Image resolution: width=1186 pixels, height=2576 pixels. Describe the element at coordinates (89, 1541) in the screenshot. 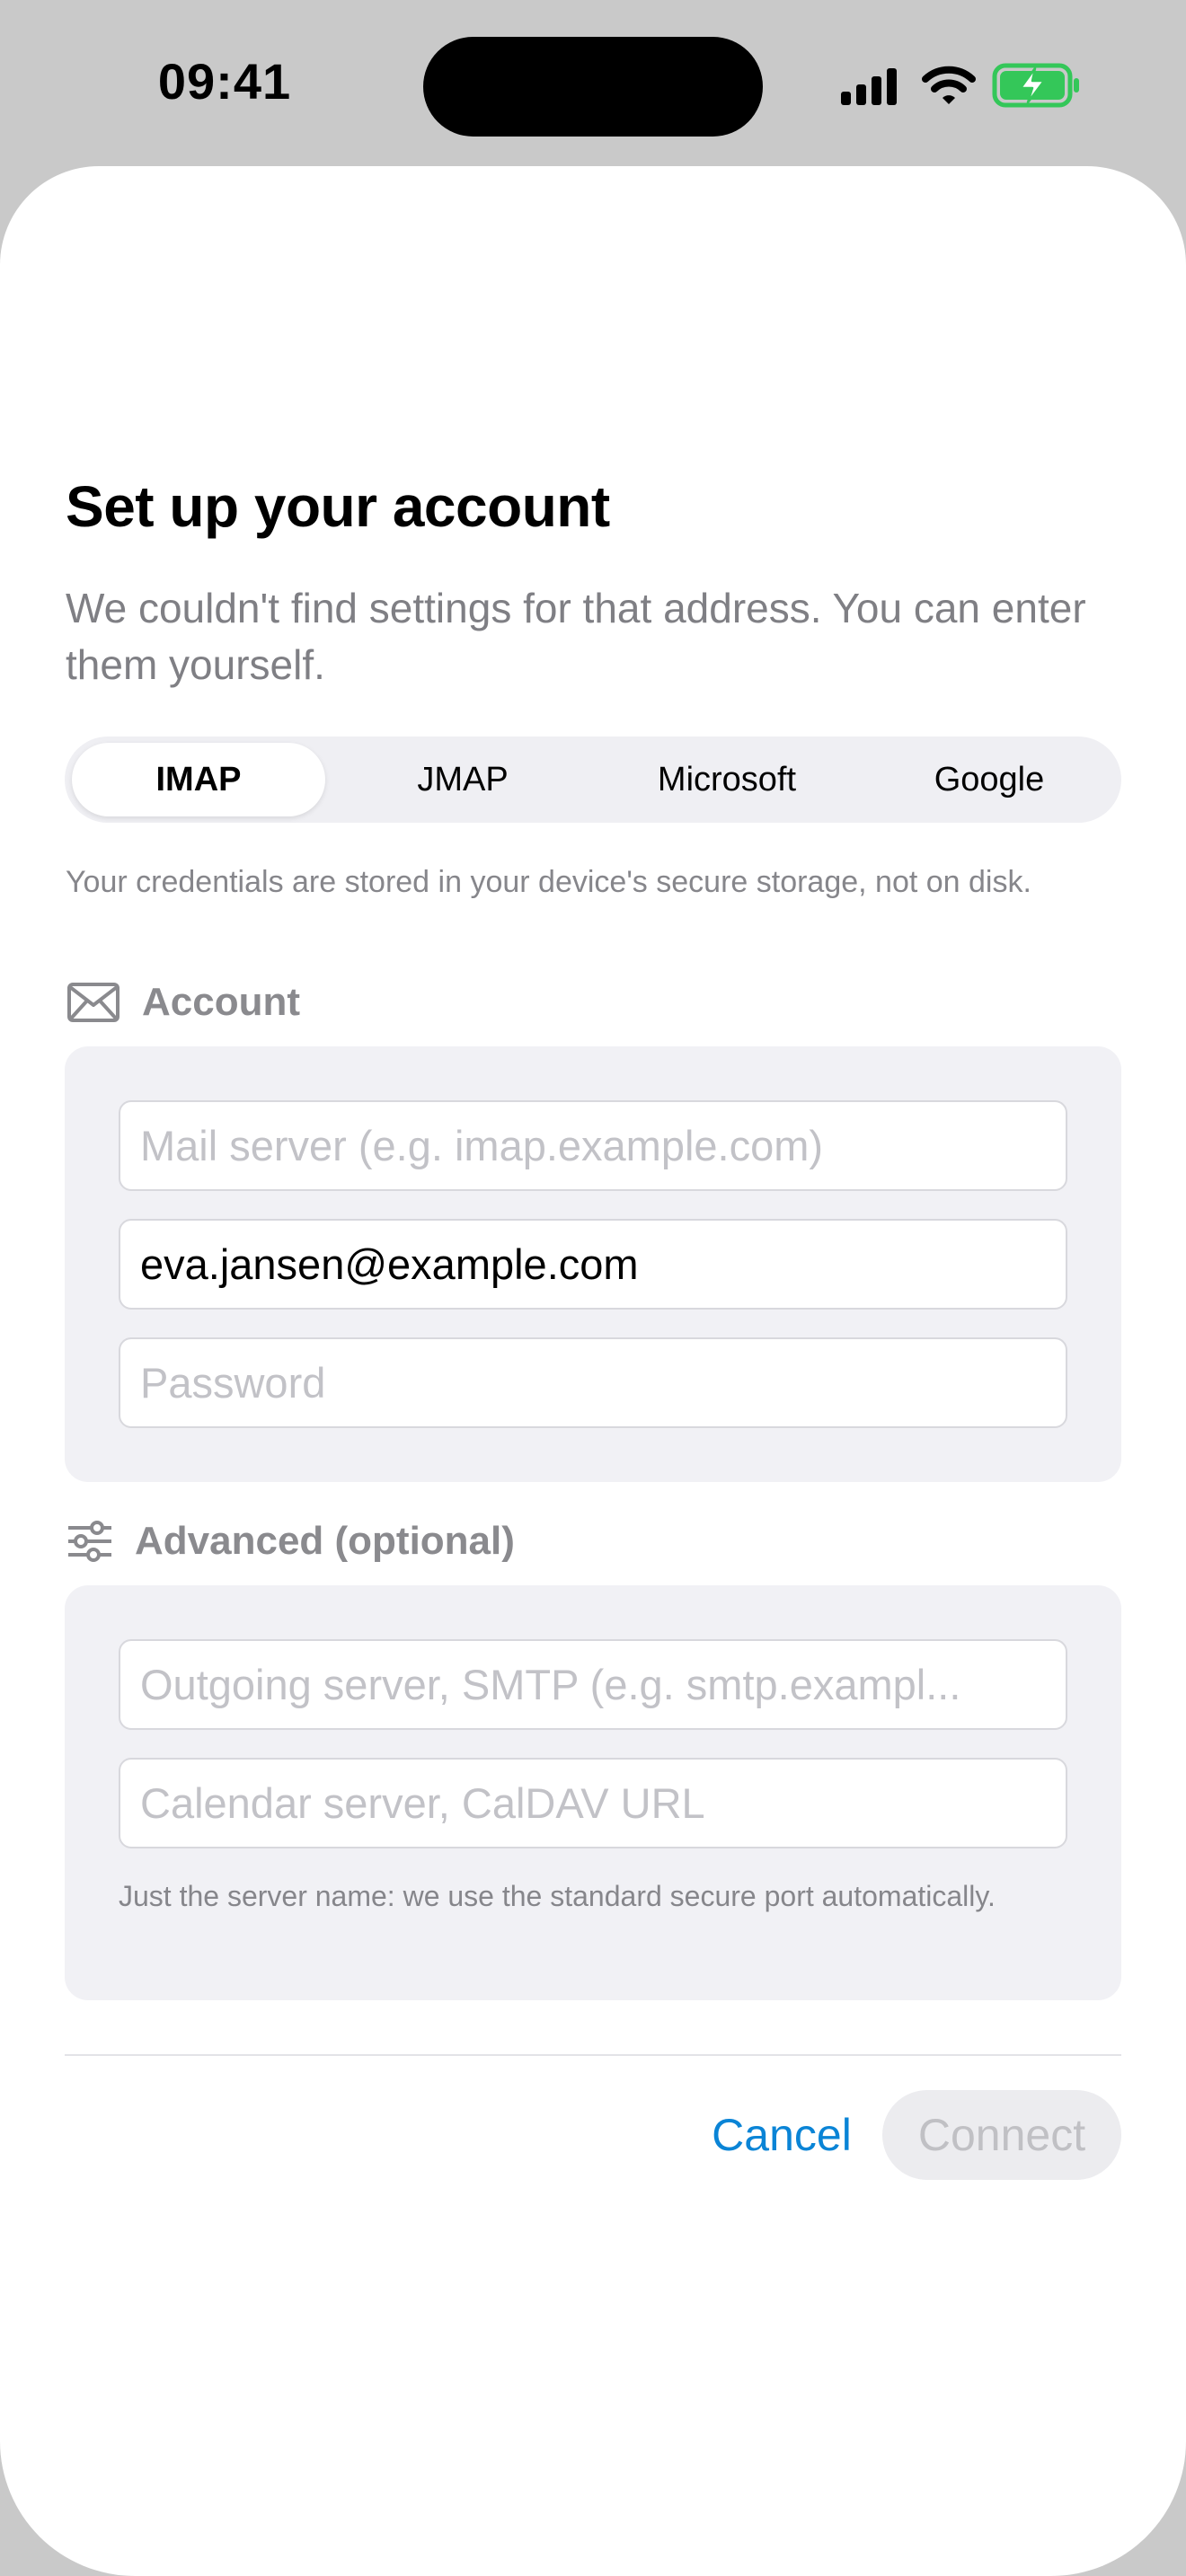

I see `sliders-icon` at that location.